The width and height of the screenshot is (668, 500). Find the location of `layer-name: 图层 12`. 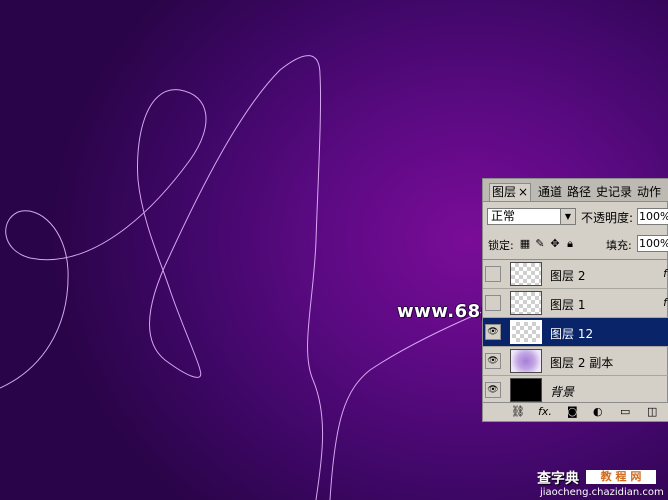

layer-name: 图层 12 is located at coordinates (572, 334).